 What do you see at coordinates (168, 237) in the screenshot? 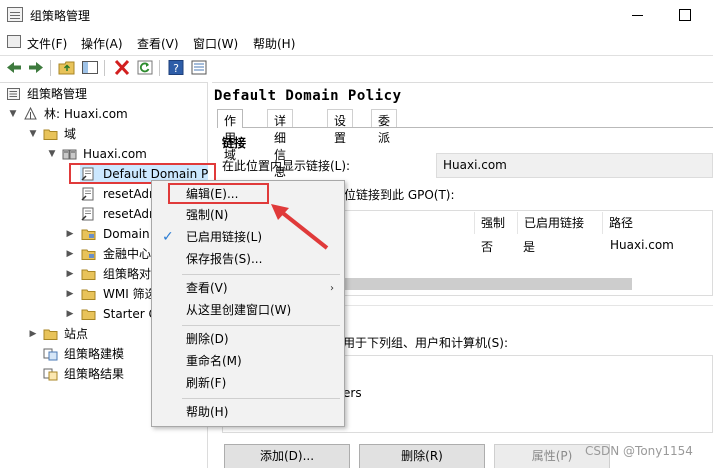
I see `checkmark-icon: ✓` at bounding box center [168, 237].